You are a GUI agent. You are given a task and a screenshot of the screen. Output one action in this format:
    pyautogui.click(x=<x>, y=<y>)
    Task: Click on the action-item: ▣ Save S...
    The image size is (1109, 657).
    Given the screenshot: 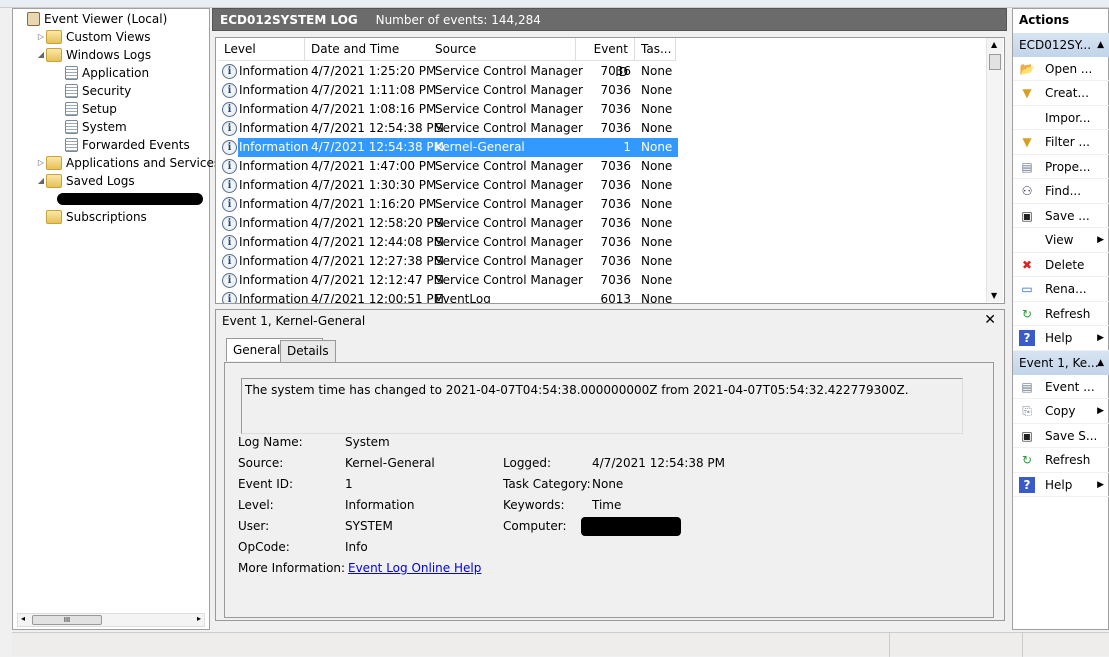 What is the action you would take?
    pyautogui.click(x=1061, y=436)
    